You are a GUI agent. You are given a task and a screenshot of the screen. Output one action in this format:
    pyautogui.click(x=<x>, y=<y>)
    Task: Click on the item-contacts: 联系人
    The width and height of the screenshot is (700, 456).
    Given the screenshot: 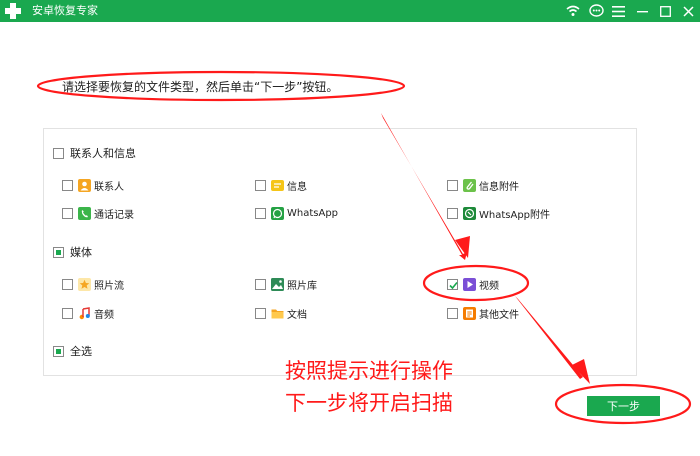 What is the action you would take?
    pyautogui.click(x=93, y=185)
    